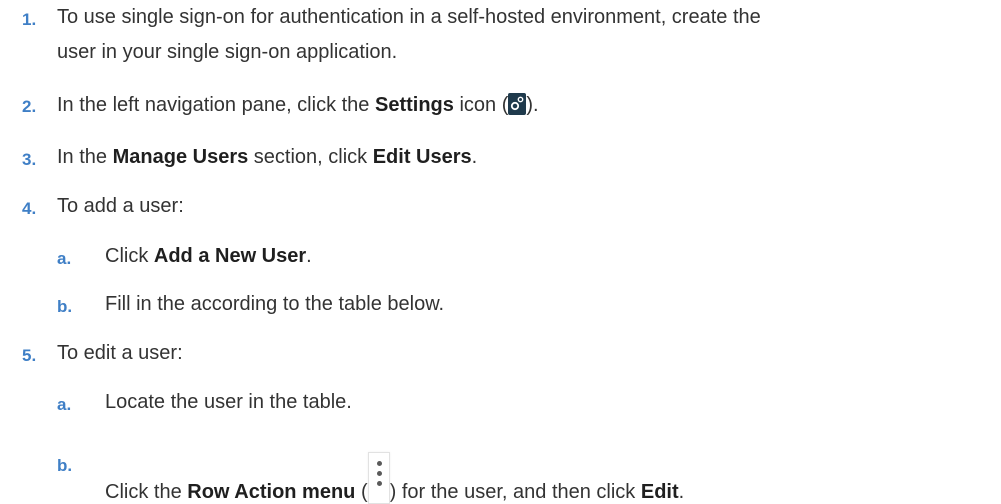 The height and width of the screenshot is (504, 1001). Describe the element at coordinates (422, 157) in the screenshot. I see `edit-users-label: Edit Users` at that location.